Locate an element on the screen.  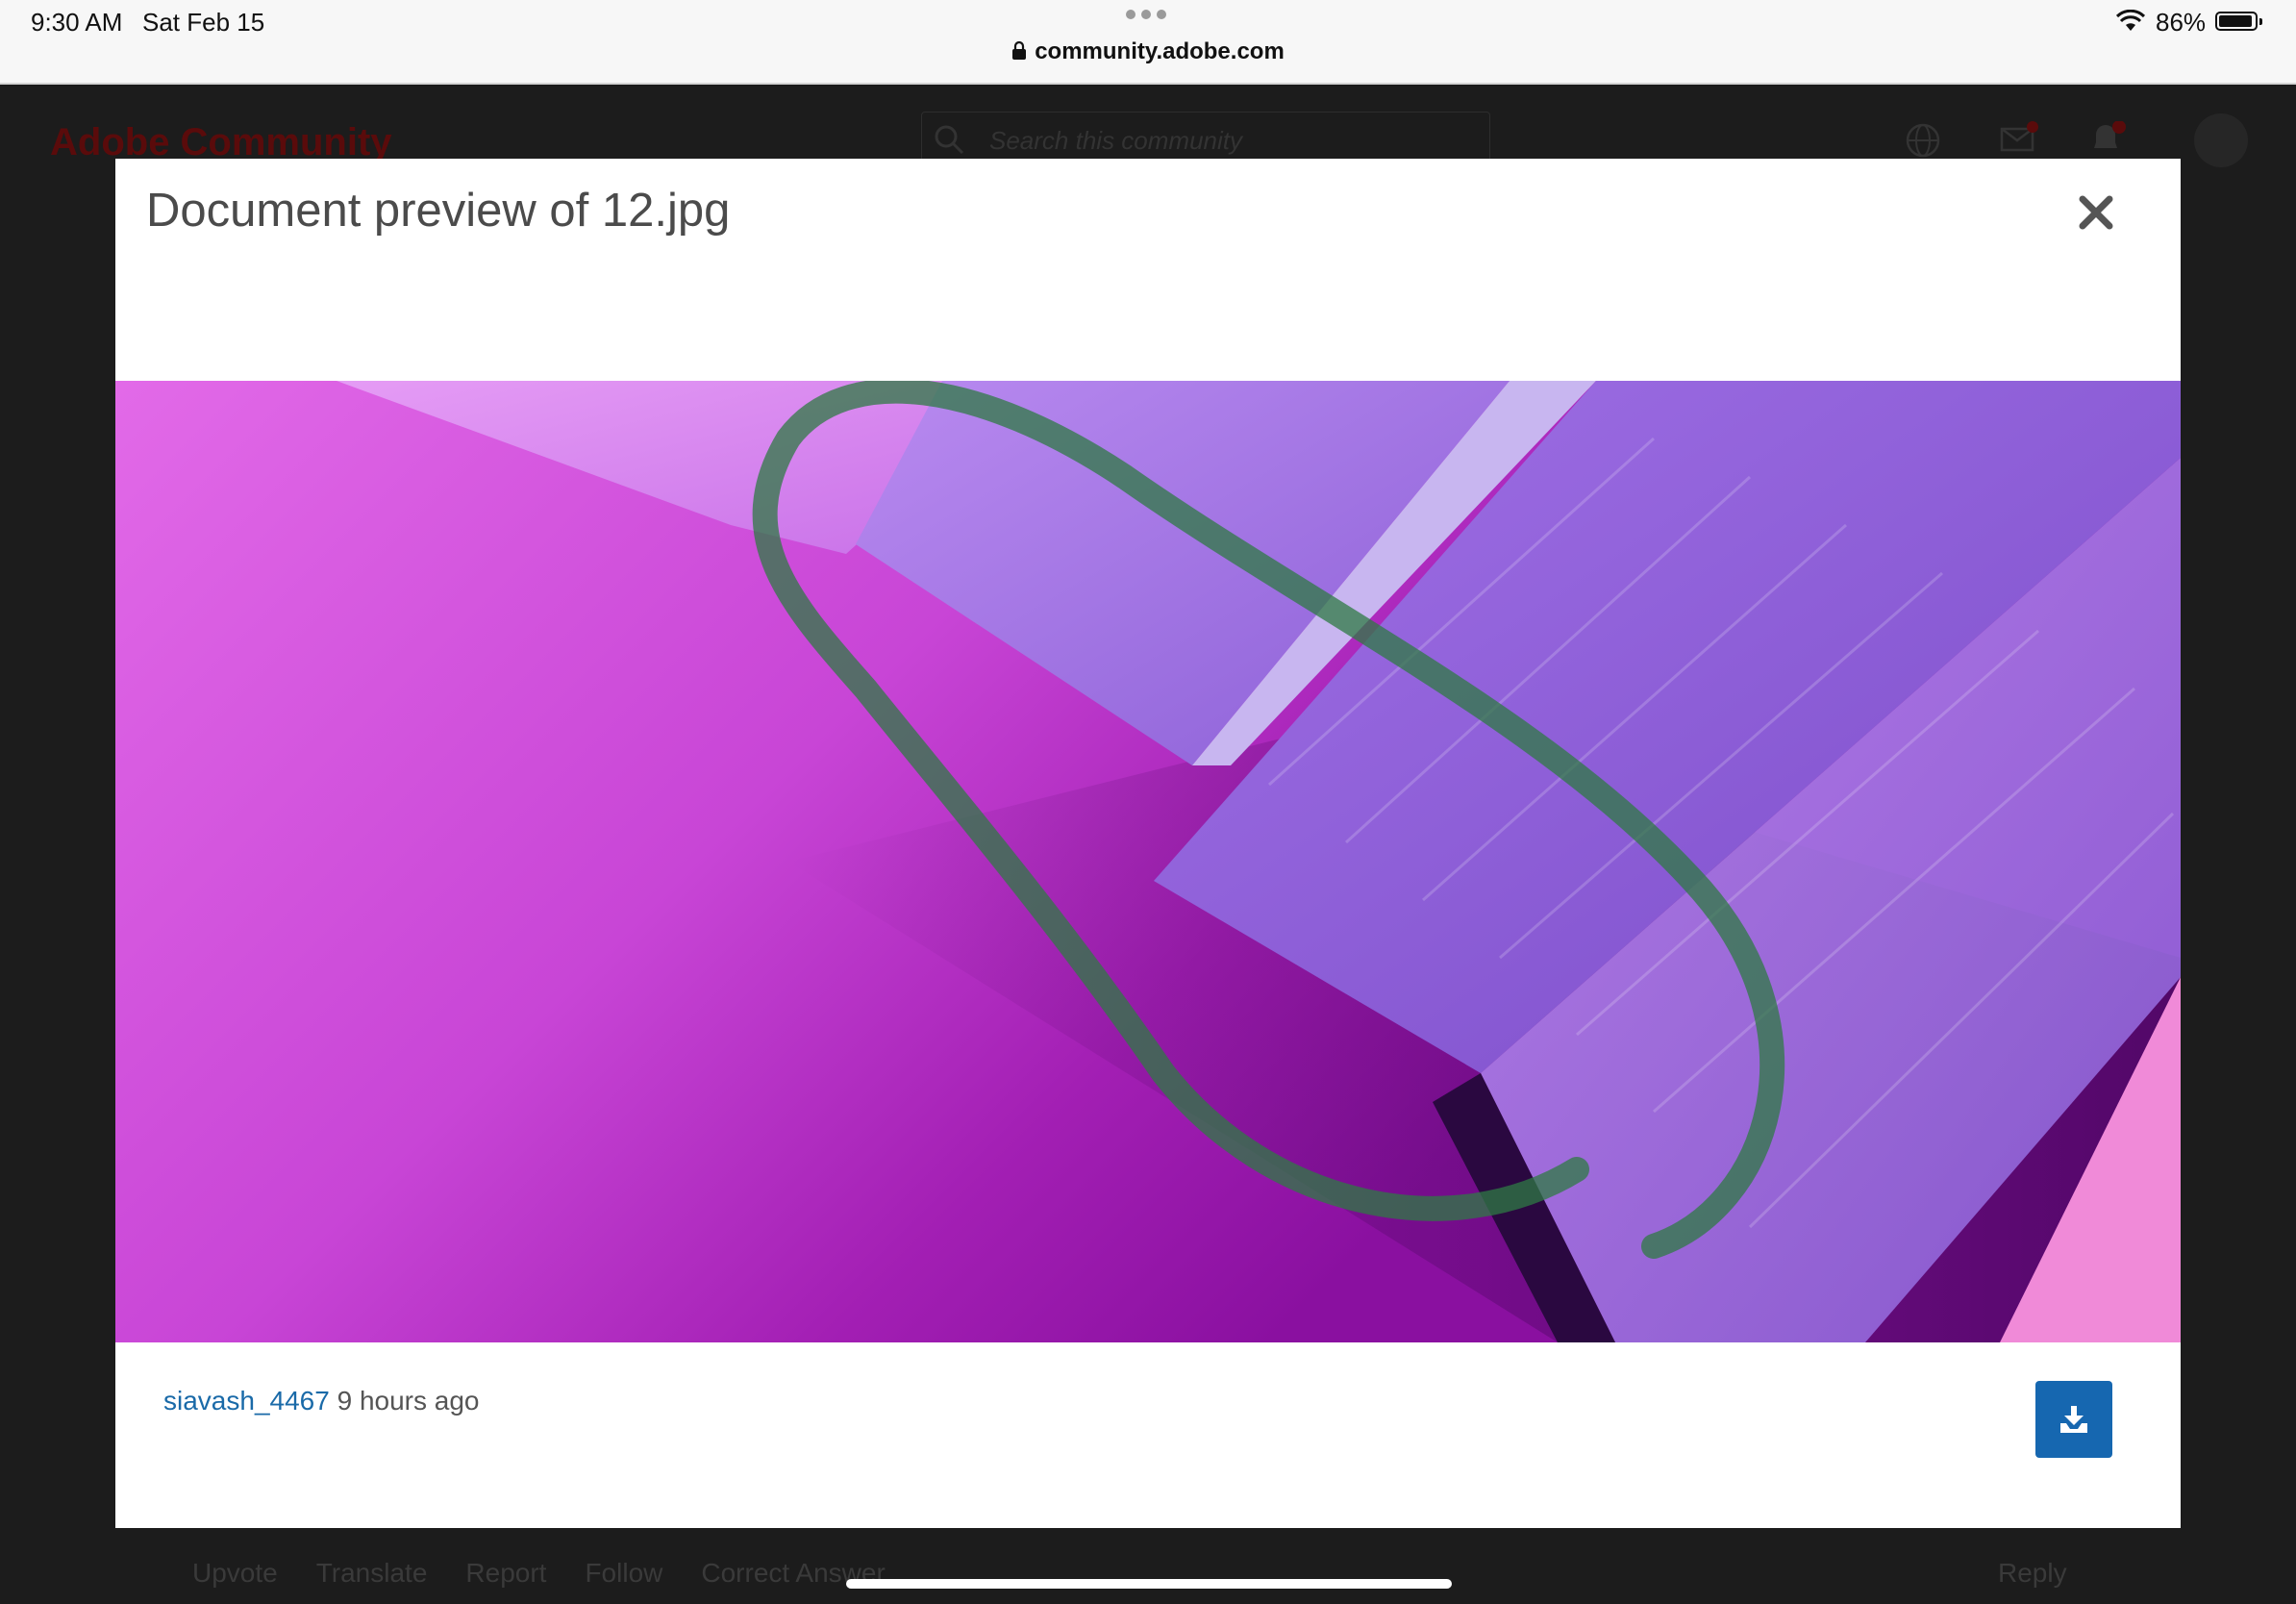
follow-action: Follow is located at coordinates (624, 1573).